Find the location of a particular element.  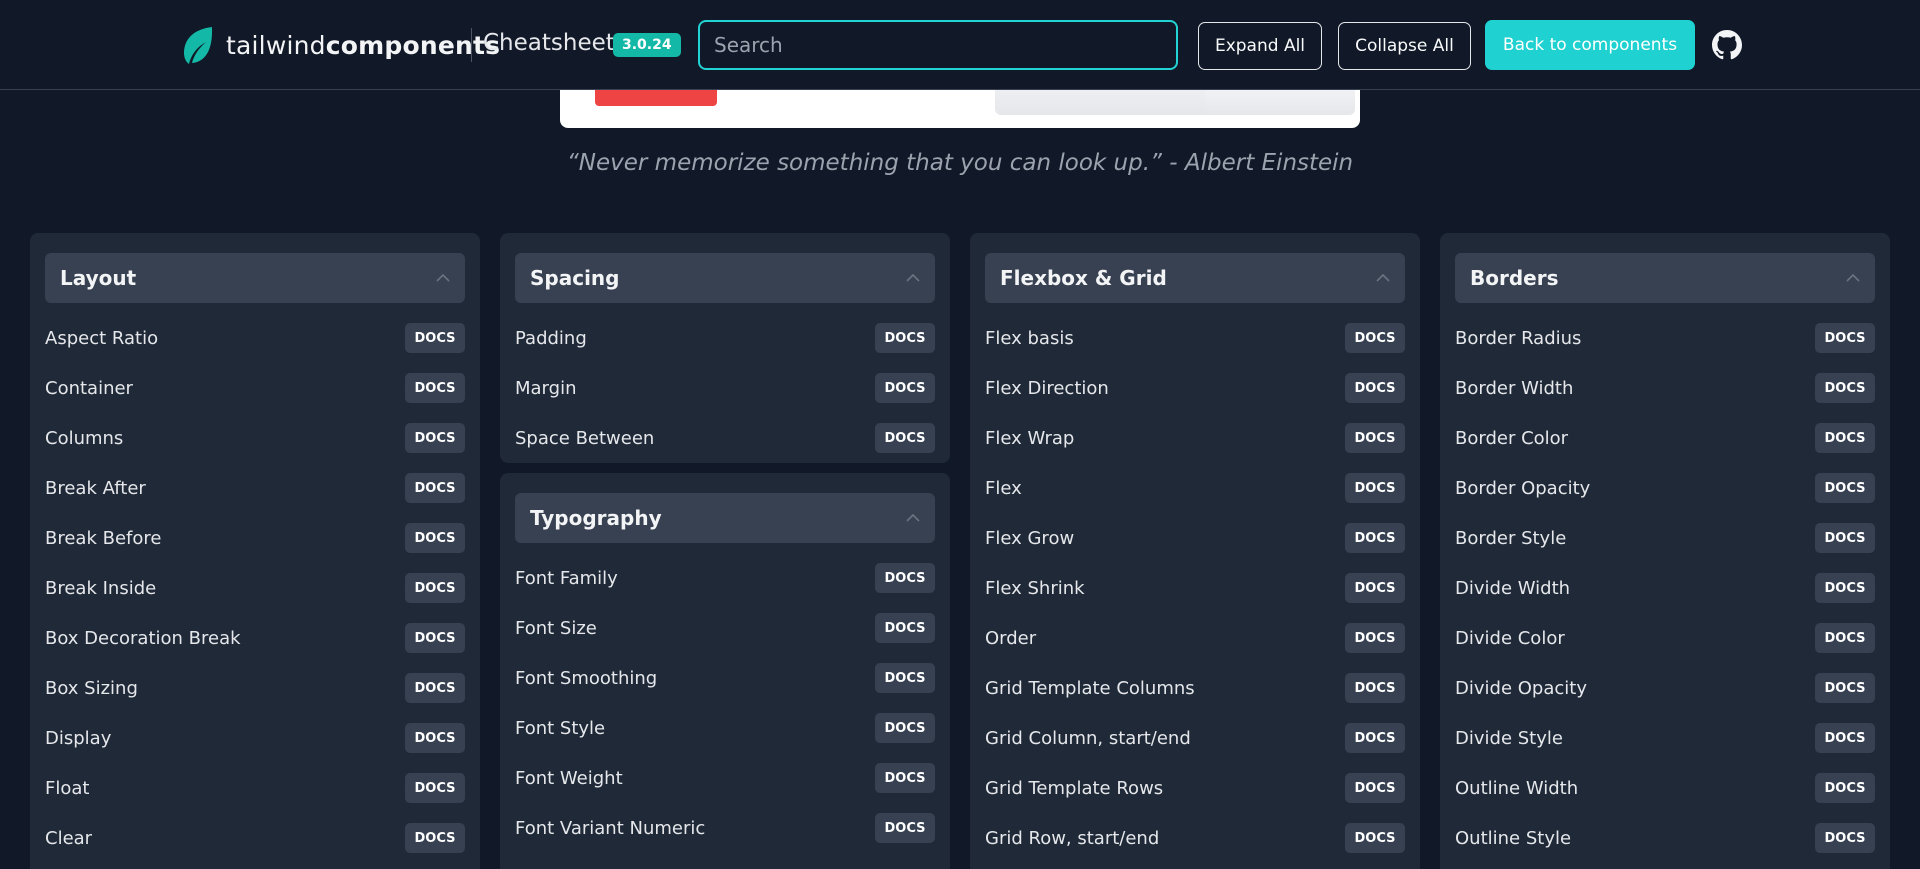

list-item: Clear DOCS is located at coordinates (255, 838).